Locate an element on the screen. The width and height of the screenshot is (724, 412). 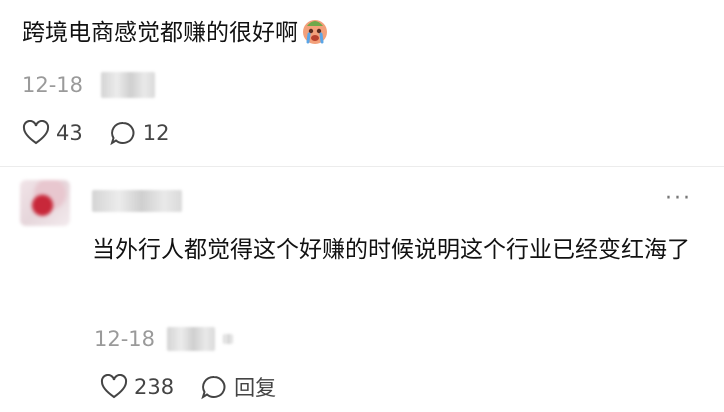
crying-face-icon is located at coordinates (315, 31).